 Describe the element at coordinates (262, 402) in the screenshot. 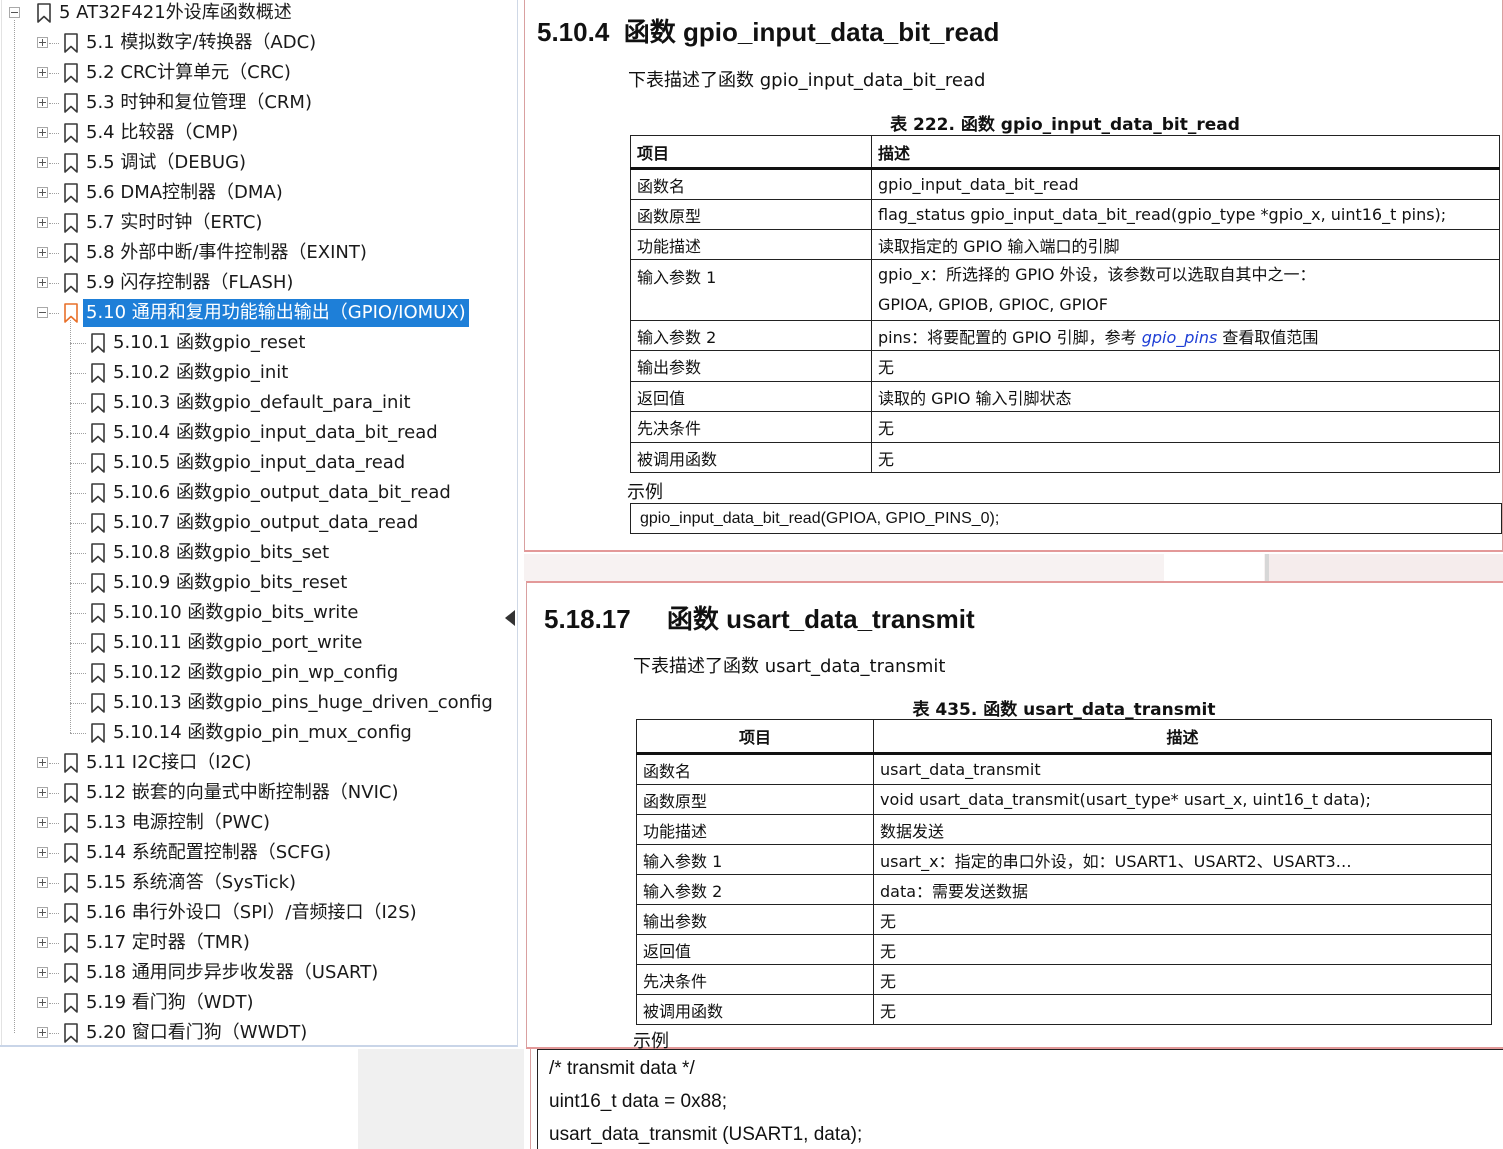

I see `bookmark-label: 5.10.3 函数gpio_default_para_init` at that location.